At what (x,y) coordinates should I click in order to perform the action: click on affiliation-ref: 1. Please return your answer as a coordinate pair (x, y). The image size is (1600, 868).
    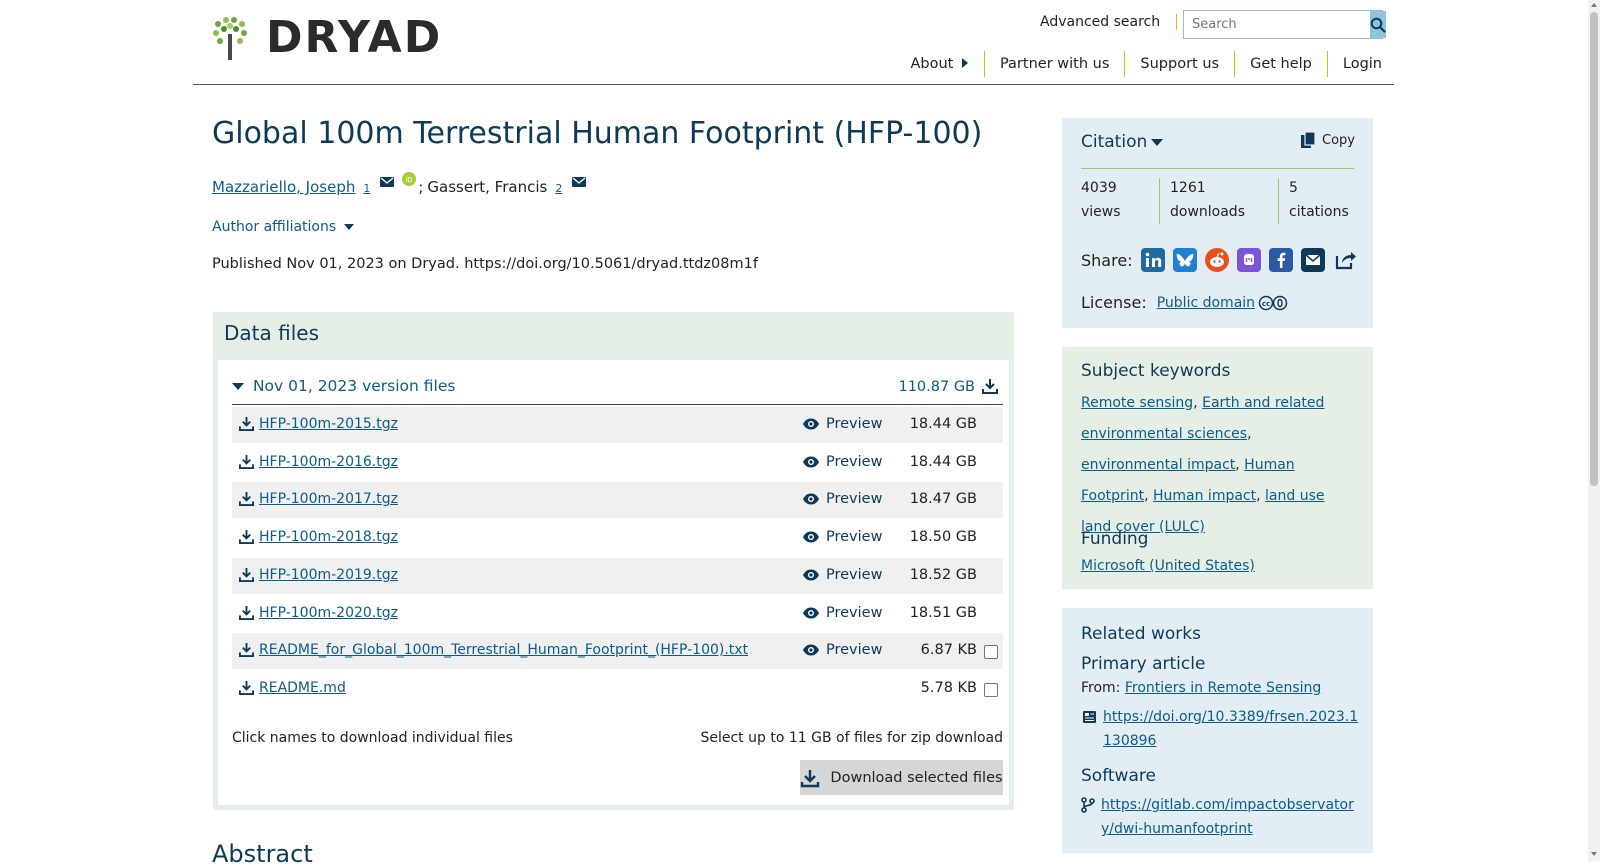
    Looking at the image, I should click on (366, 188).